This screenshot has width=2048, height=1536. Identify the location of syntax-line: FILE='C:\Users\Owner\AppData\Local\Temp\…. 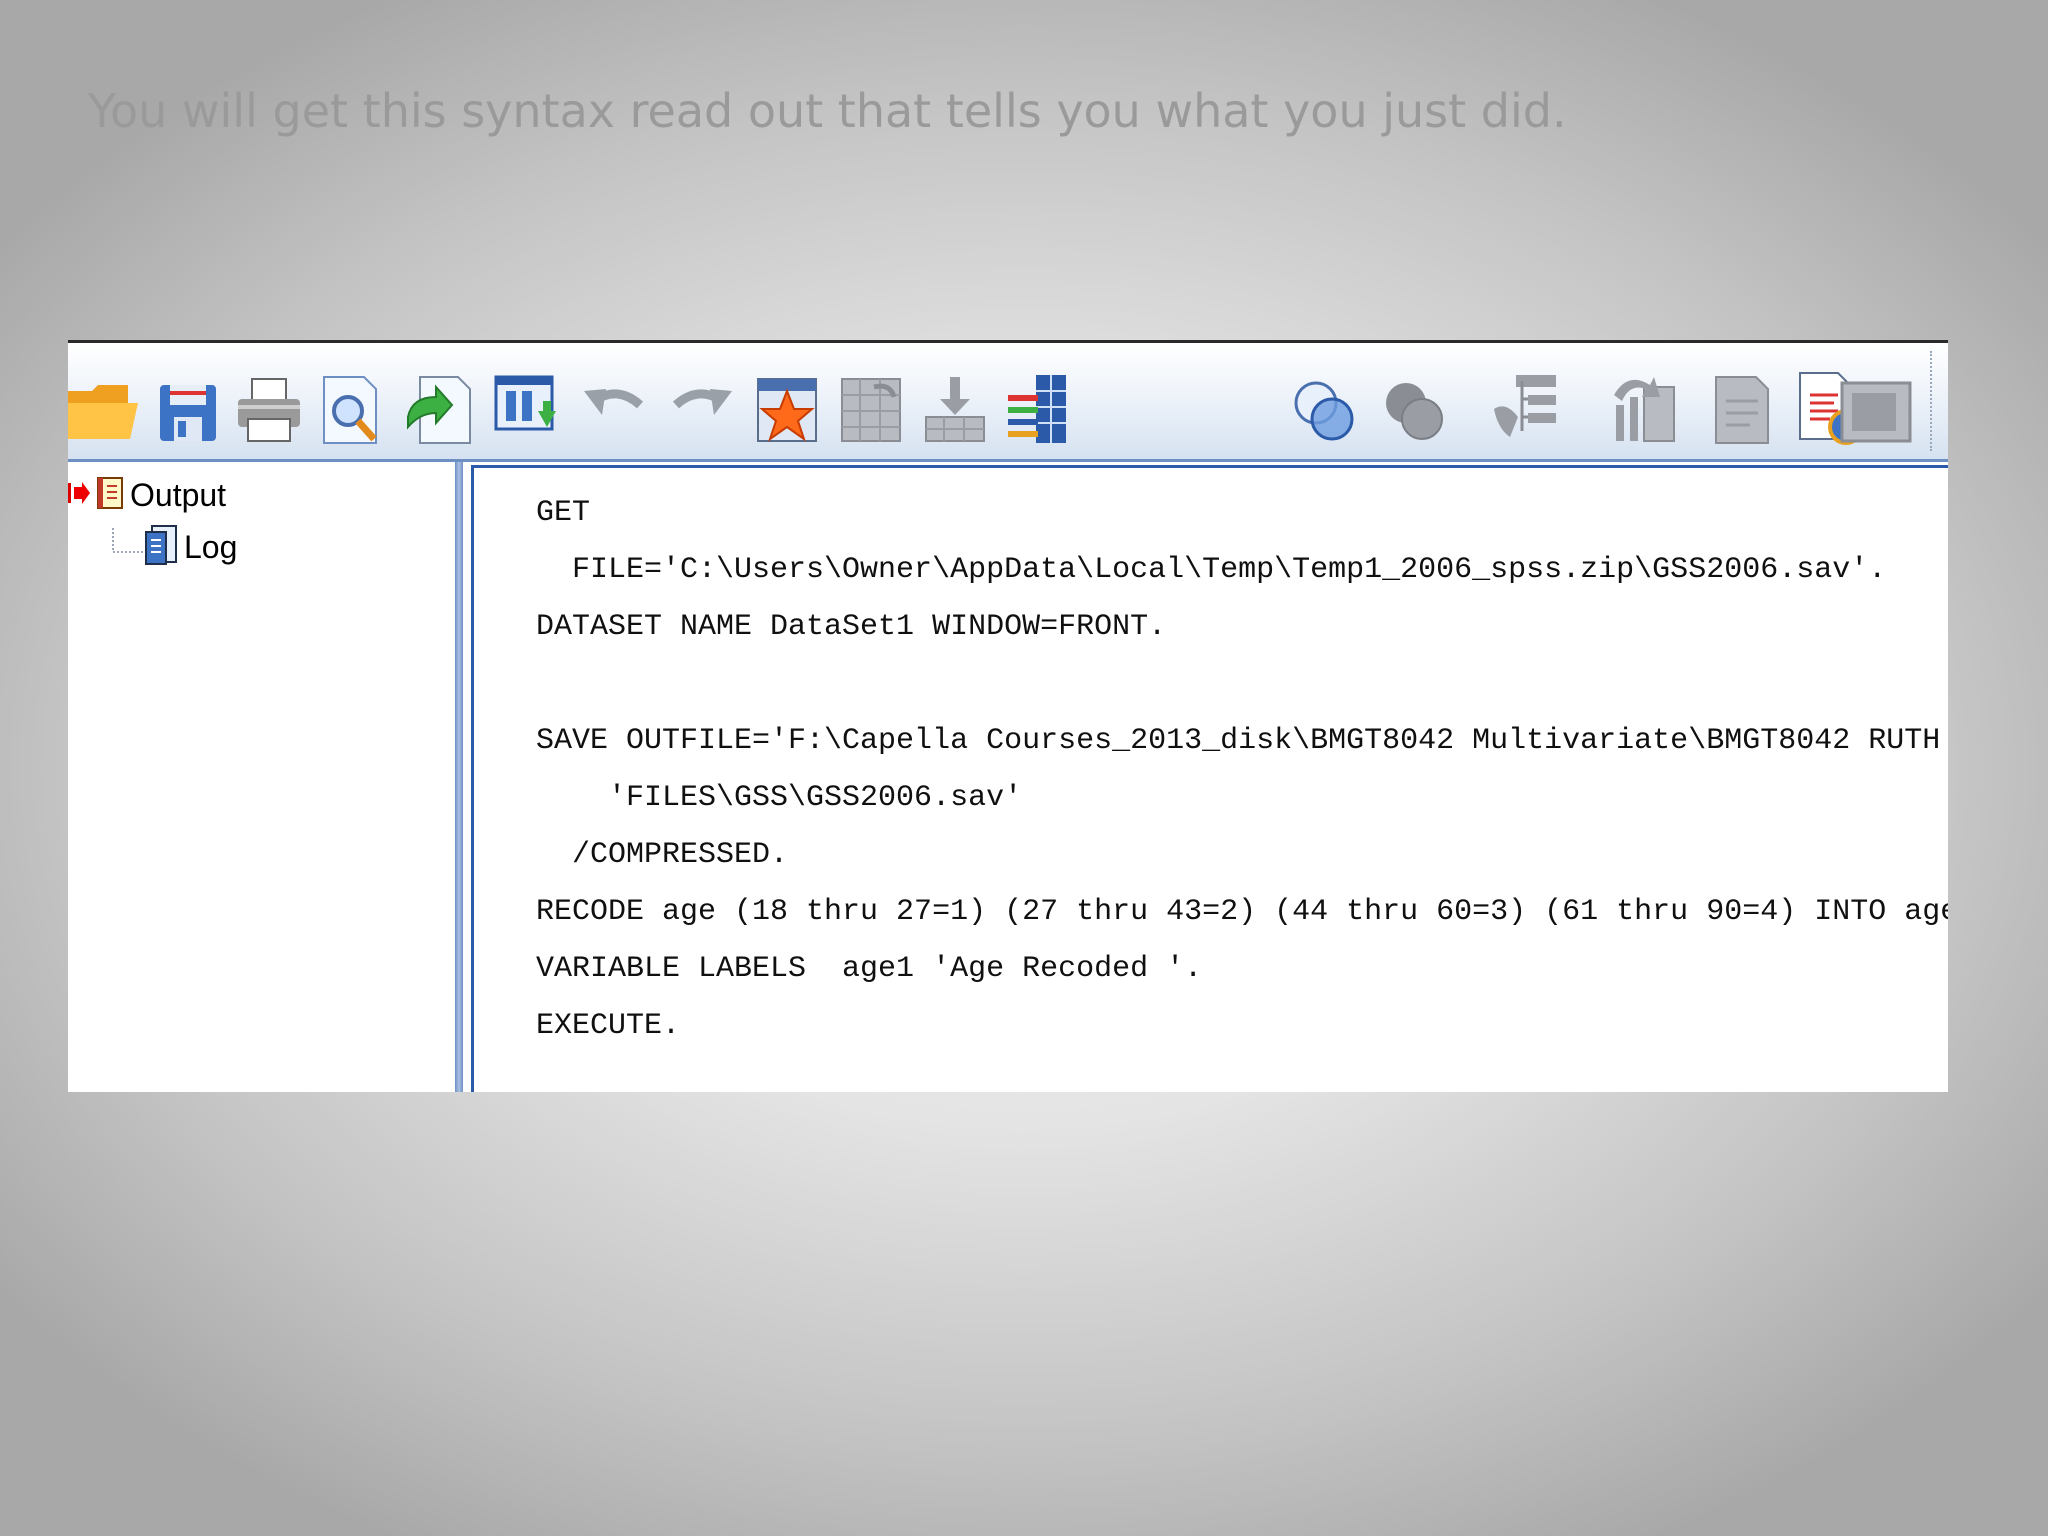
(1211, 570).